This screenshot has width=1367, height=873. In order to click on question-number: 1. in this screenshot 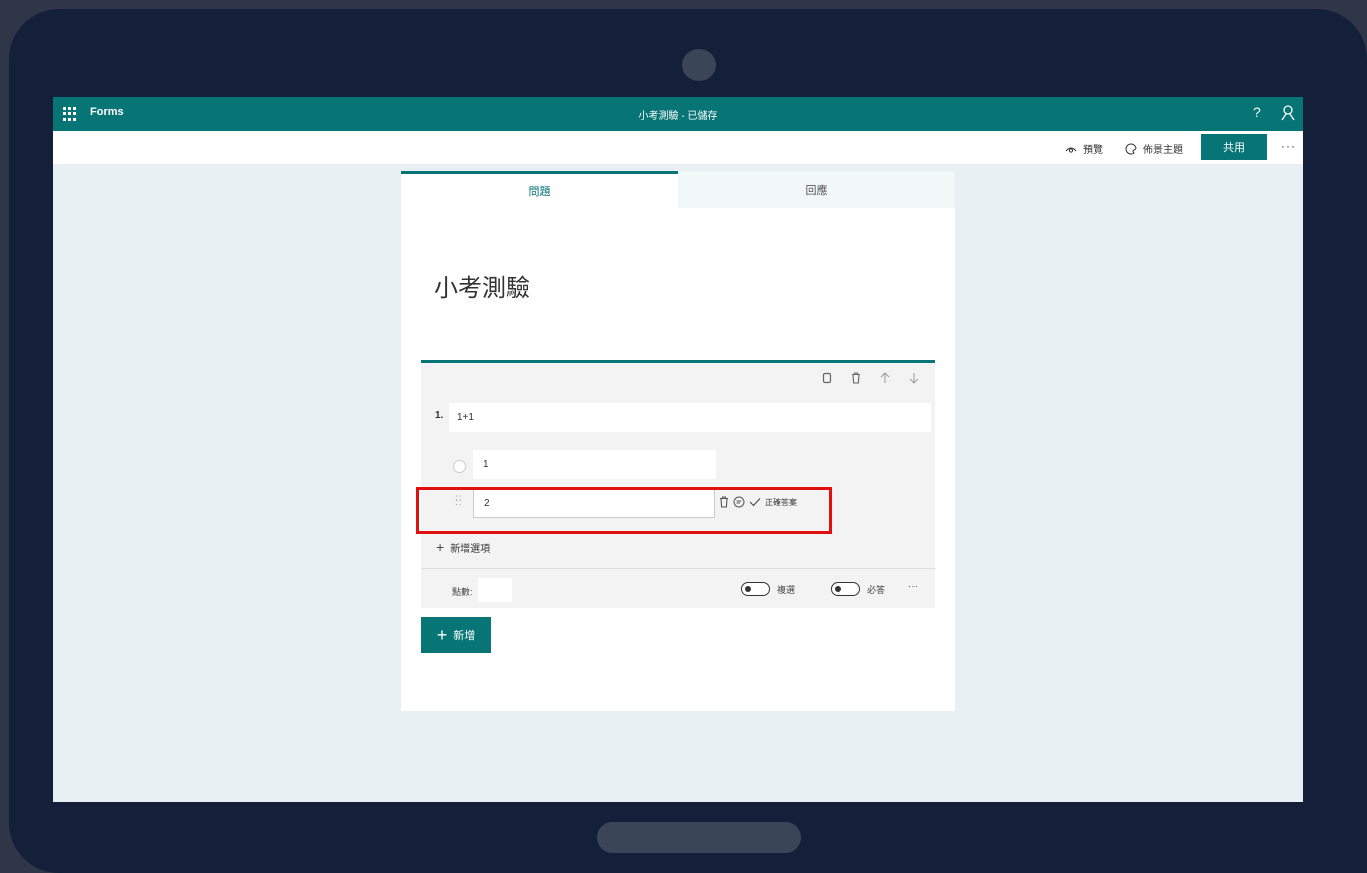, I will do `click(439, 415)`.